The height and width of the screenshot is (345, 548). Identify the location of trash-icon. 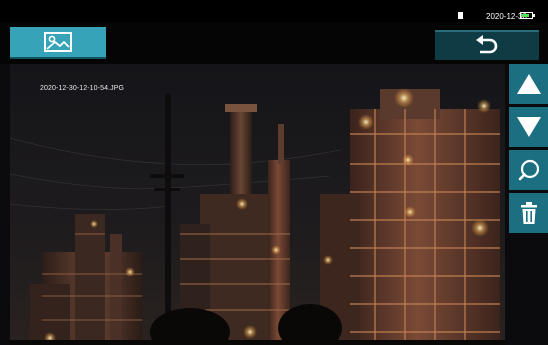
(528, 213).